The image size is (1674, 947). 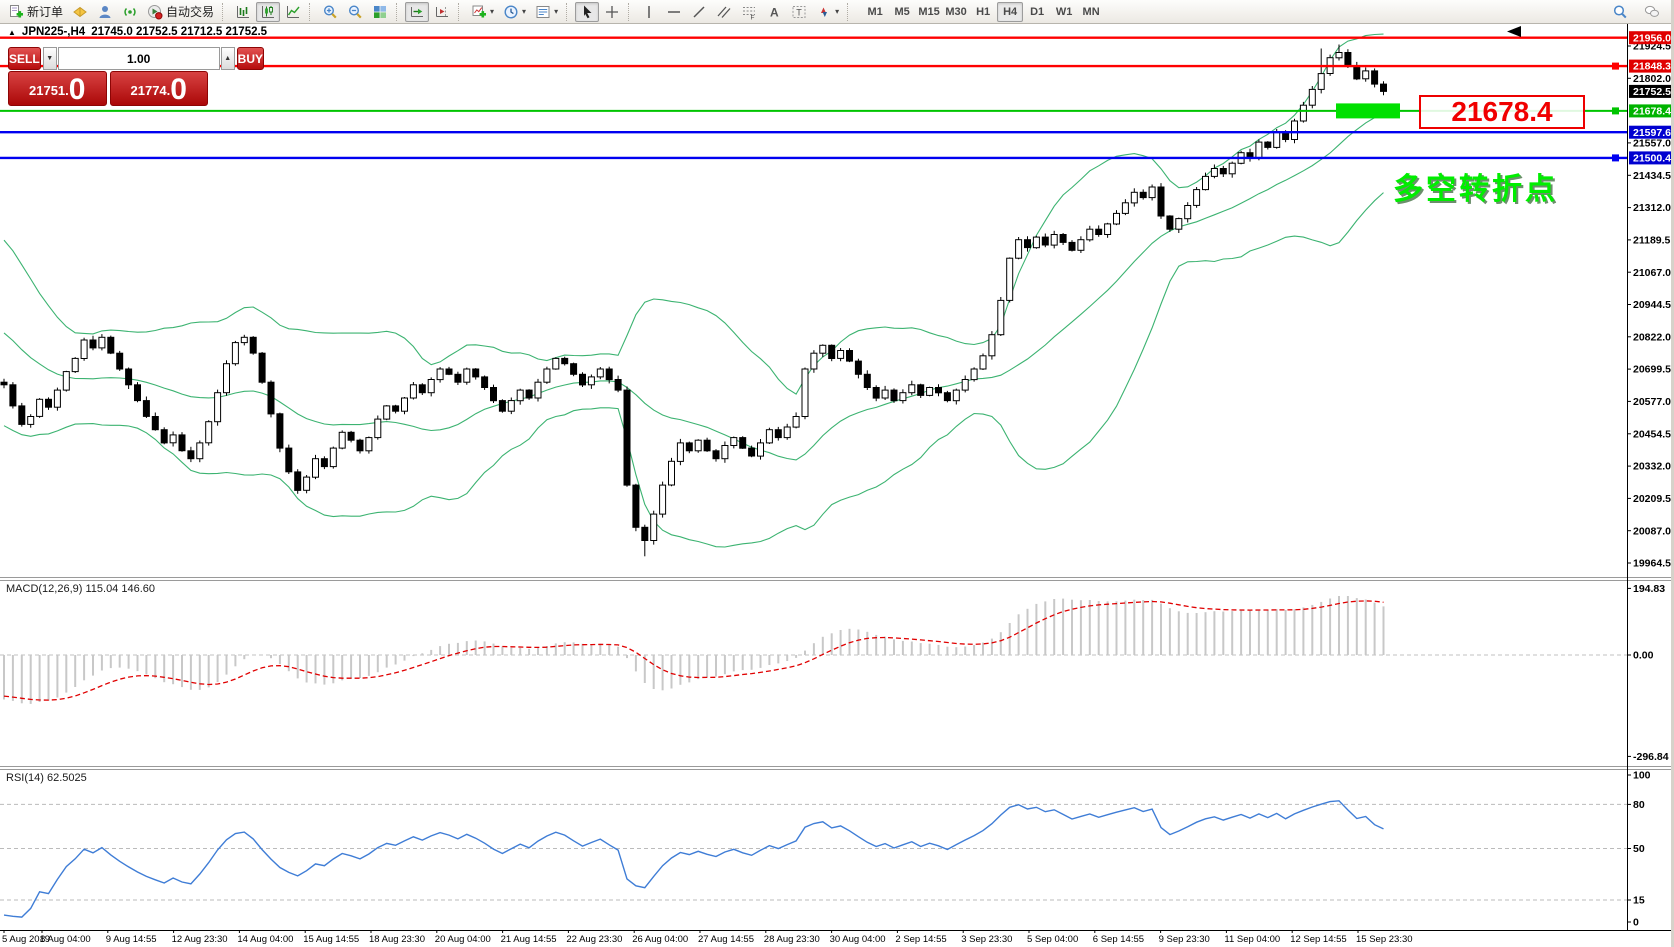 What do you see at coordinates (24, 58) in the screenshot?
I see `sell-button: SELL` at bounding box center [24, 58].